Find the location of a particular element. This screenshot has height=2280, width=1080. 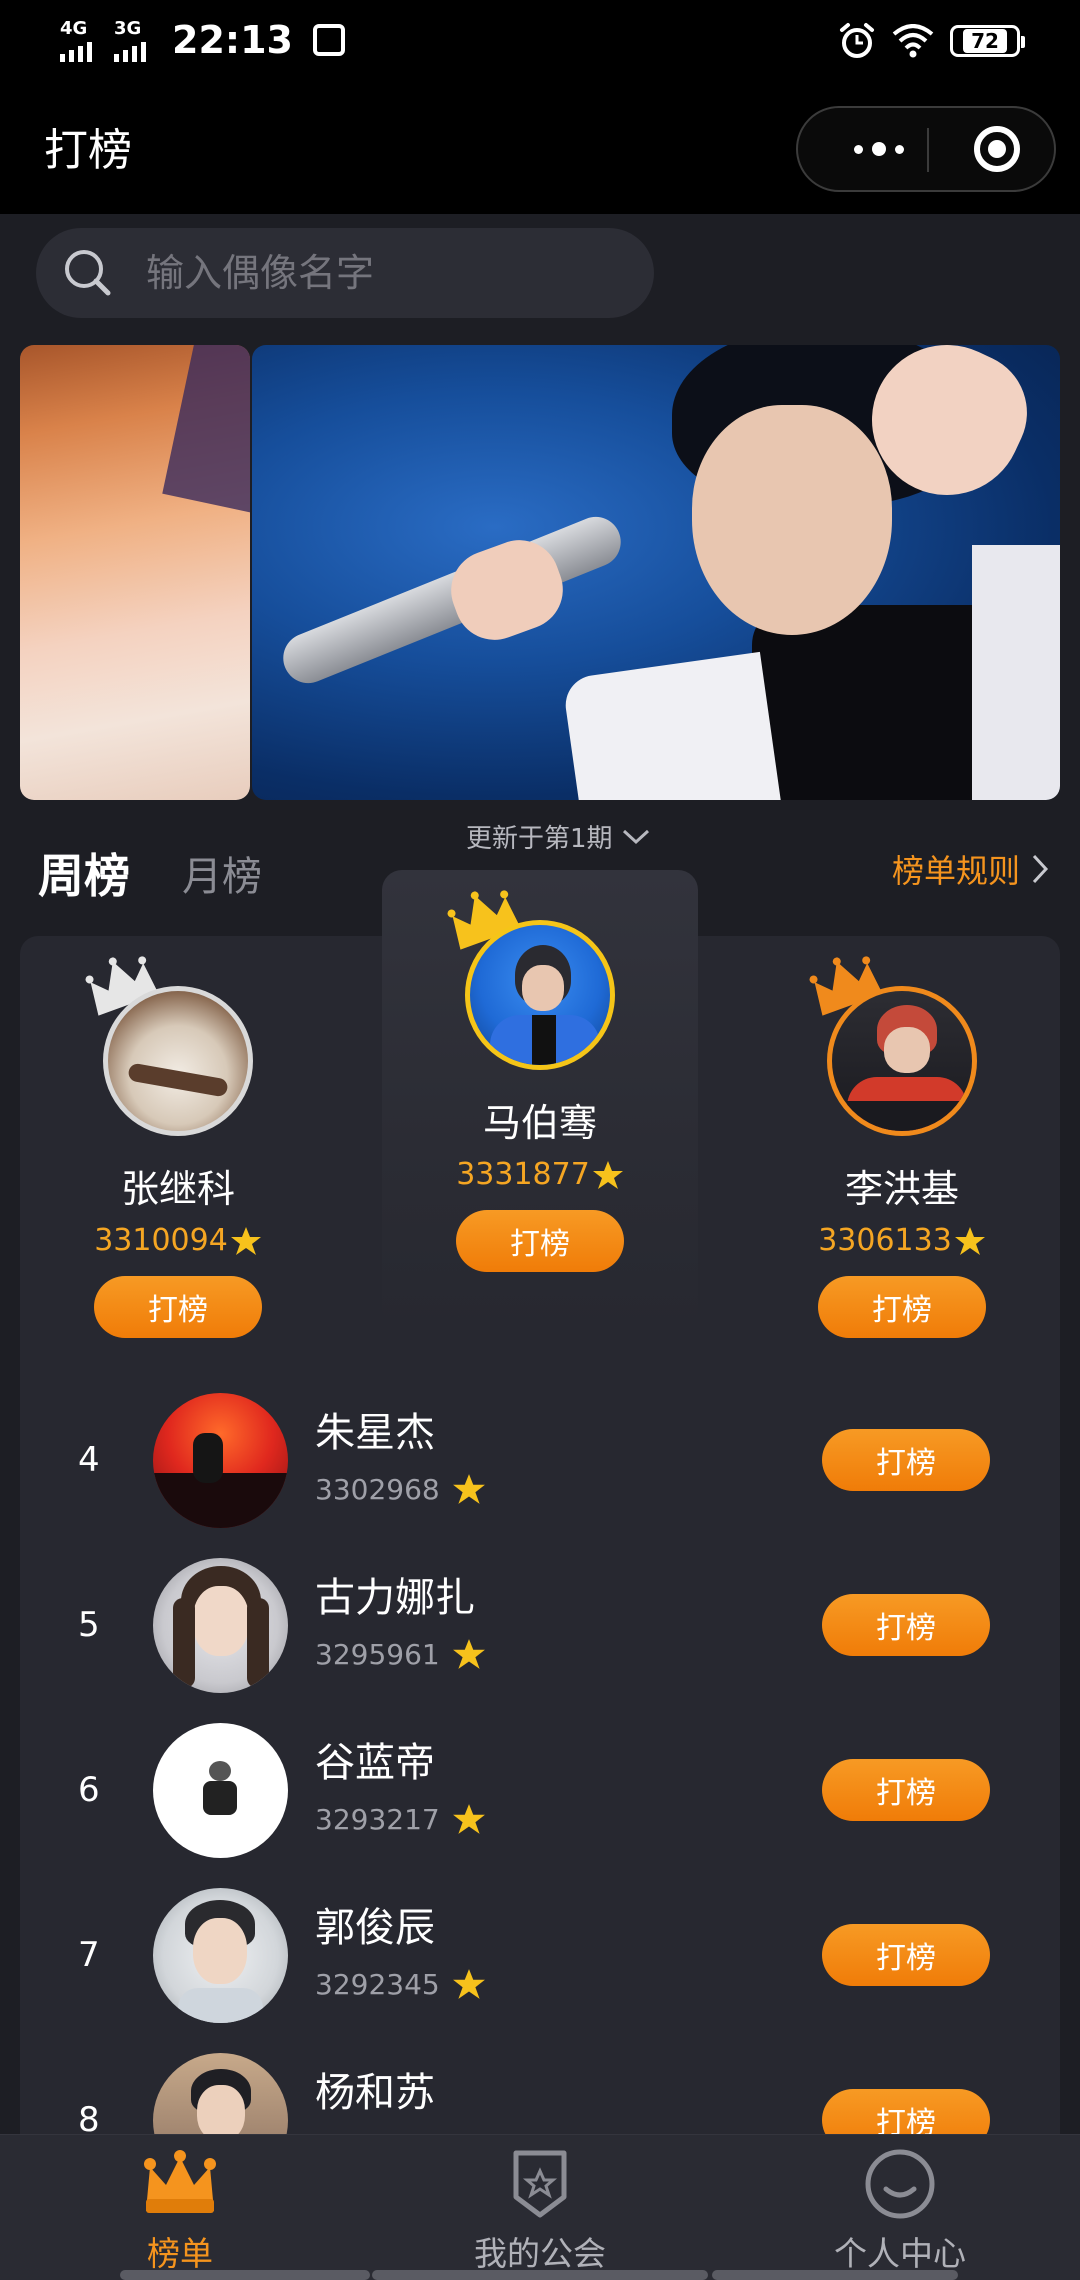

search-input is located at coordinates (376, 273).